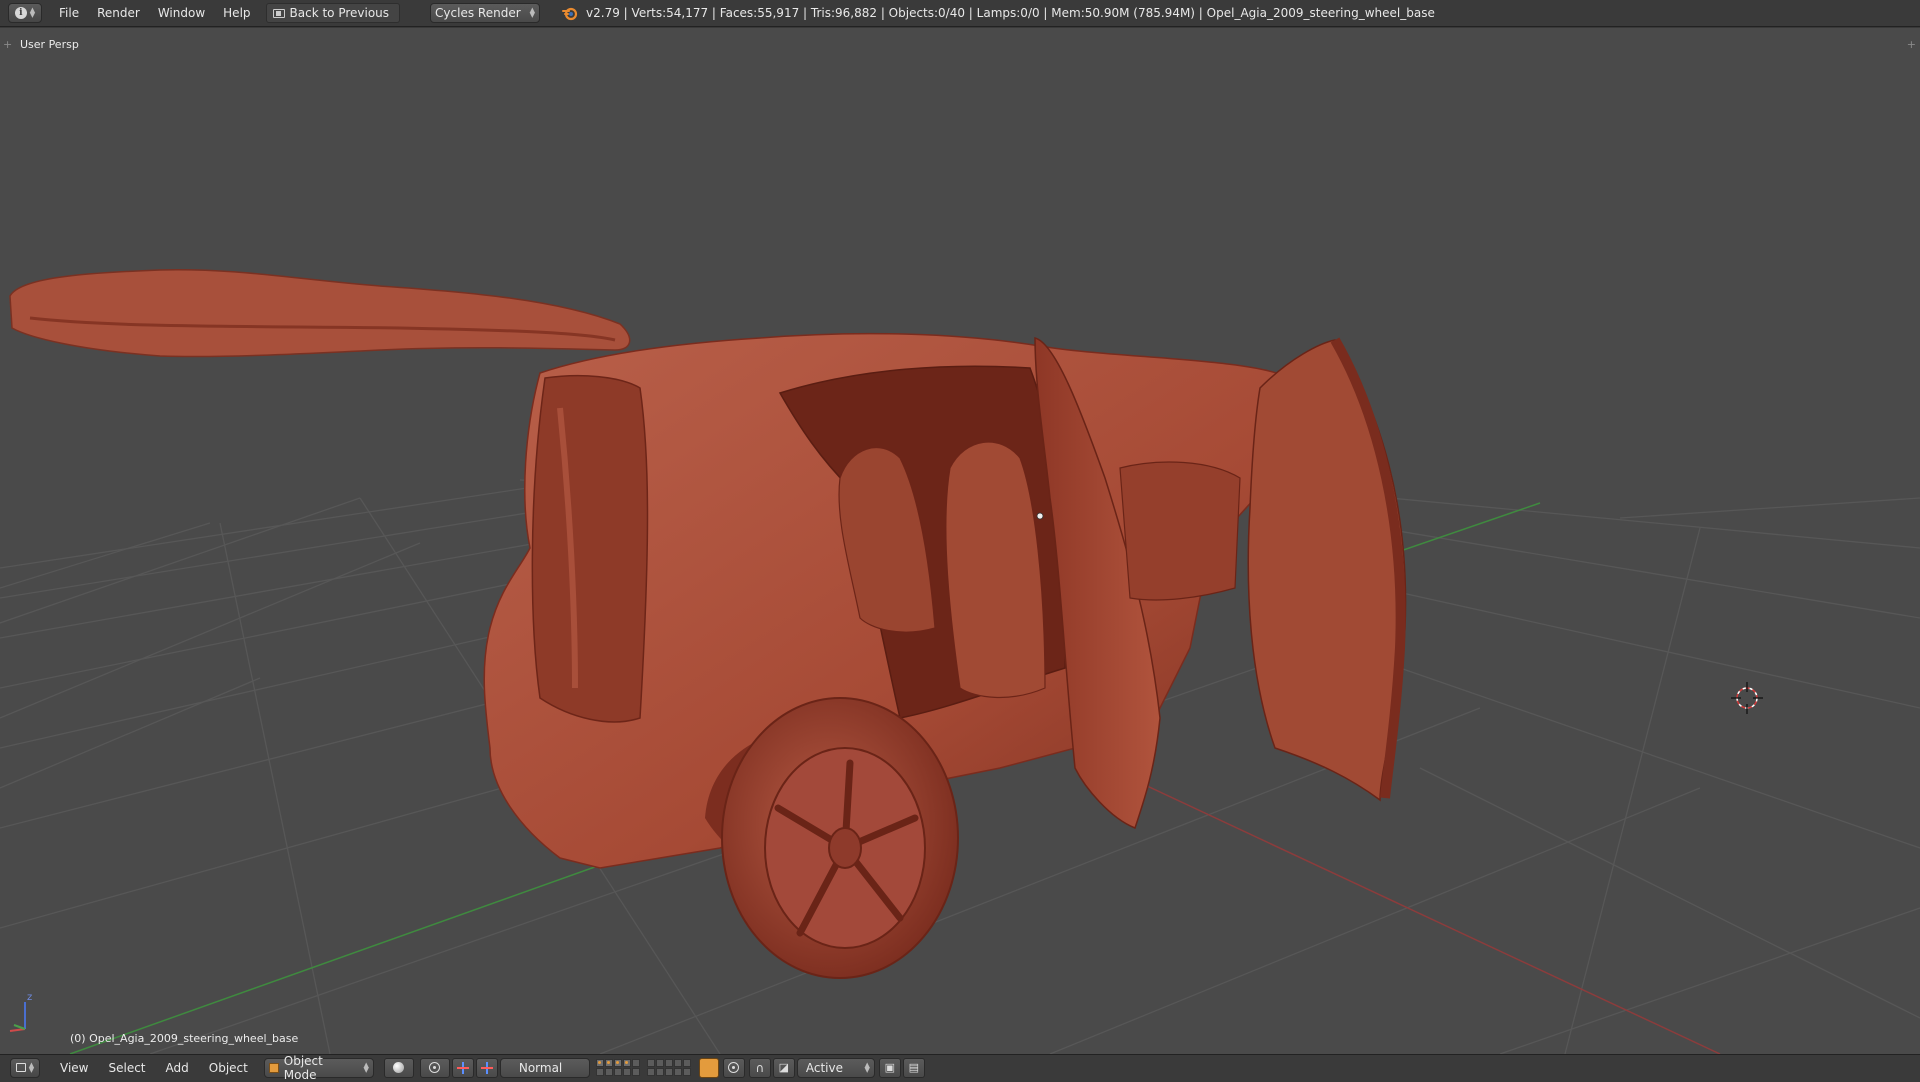  Describe the element at coordinates (20, 1067) in the screenshot. I see `3d-view-icon` at that location.